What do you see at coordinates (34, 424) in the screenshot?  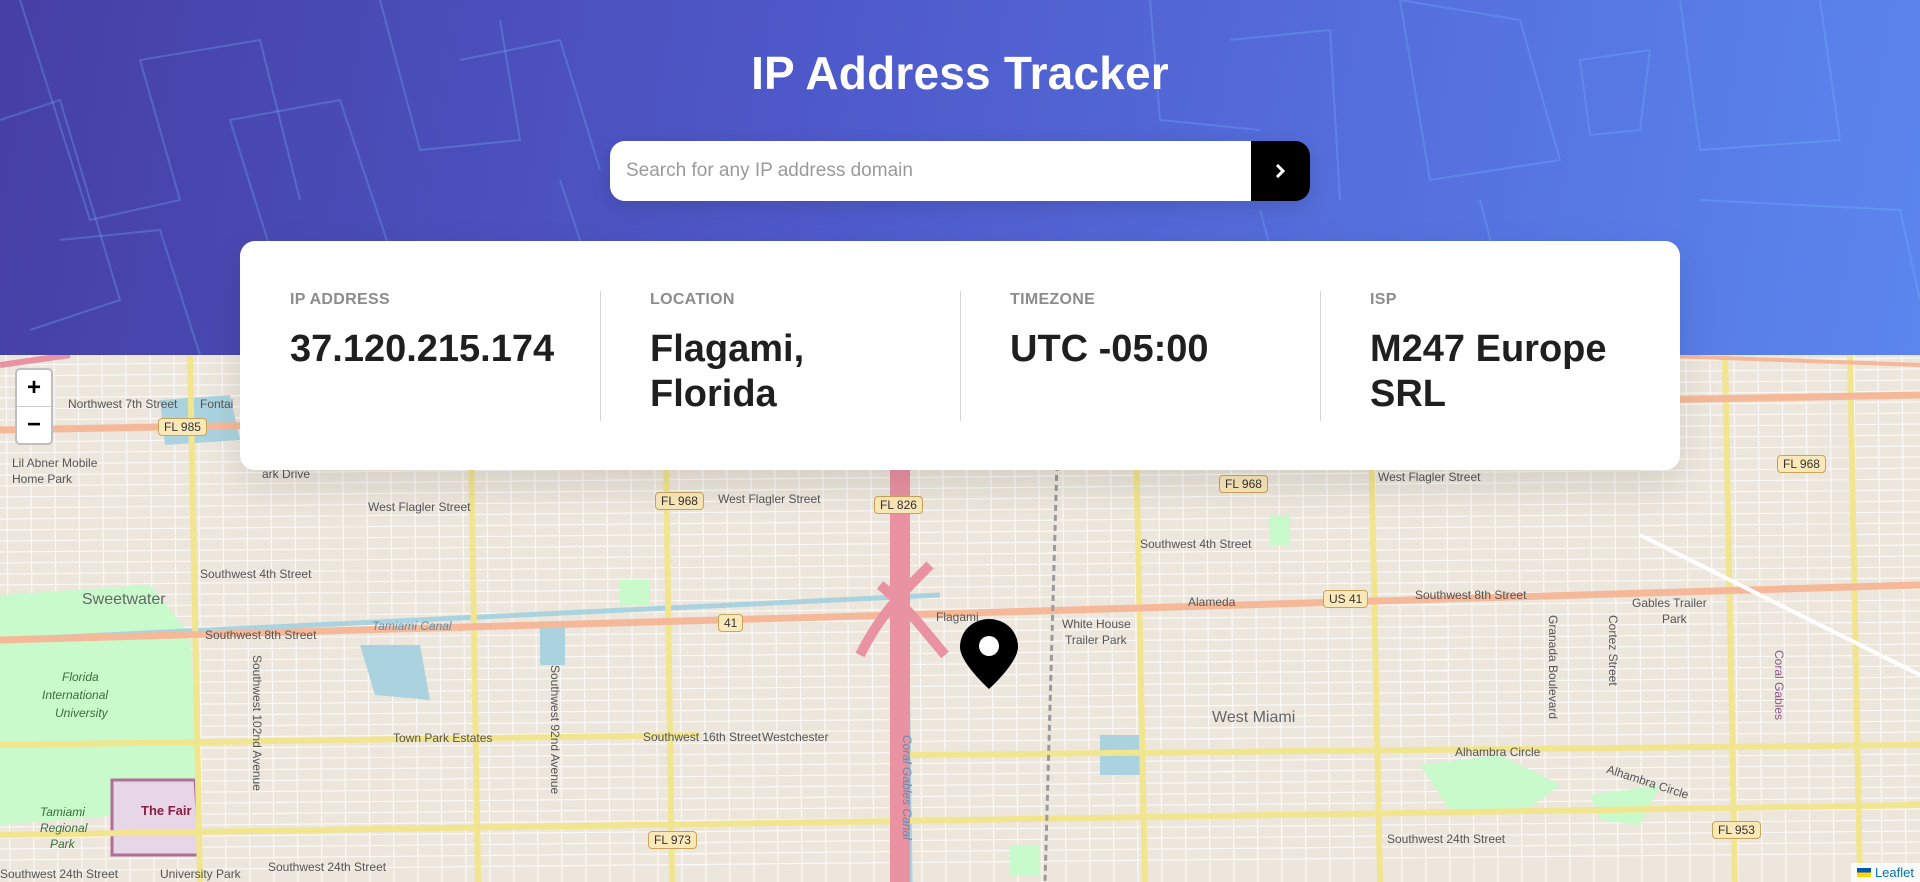 I see `zoom-out-button: −` at bounding box center [34, 424].